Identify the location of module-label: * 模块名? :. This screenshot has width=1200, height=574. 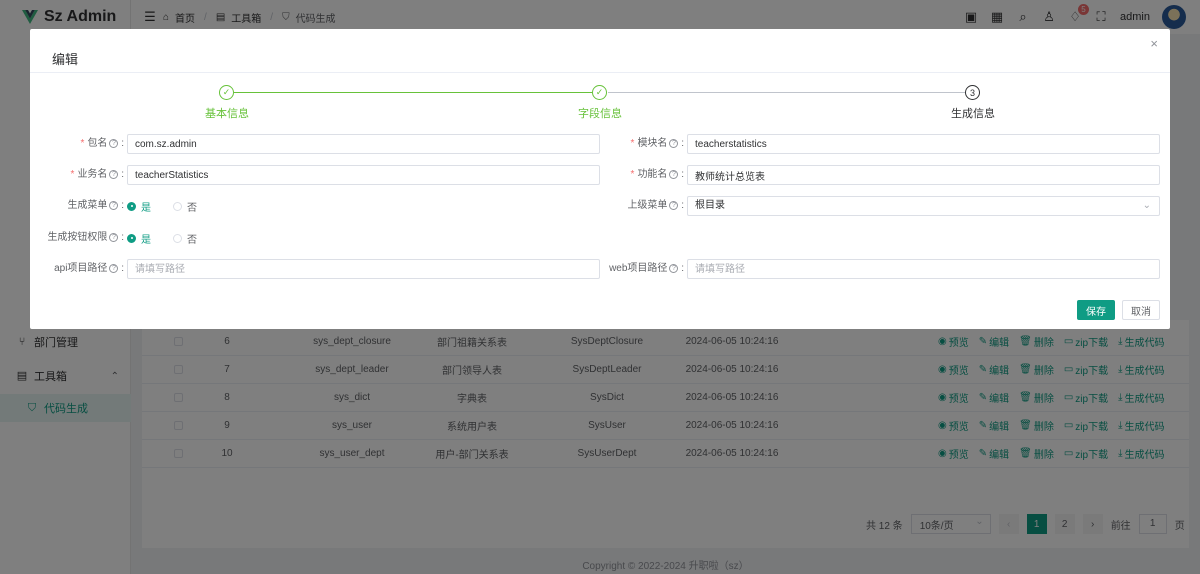
(657, 143).